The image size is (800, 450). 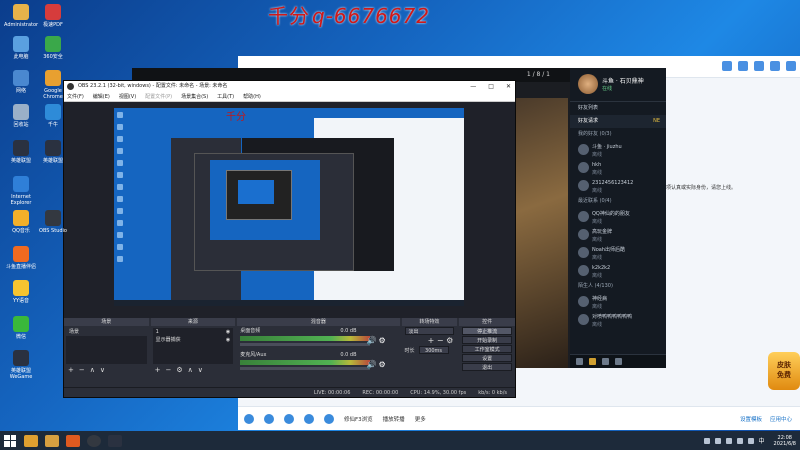 I want to click on desktop-icon: 回收站, so click(x=21, y=116).